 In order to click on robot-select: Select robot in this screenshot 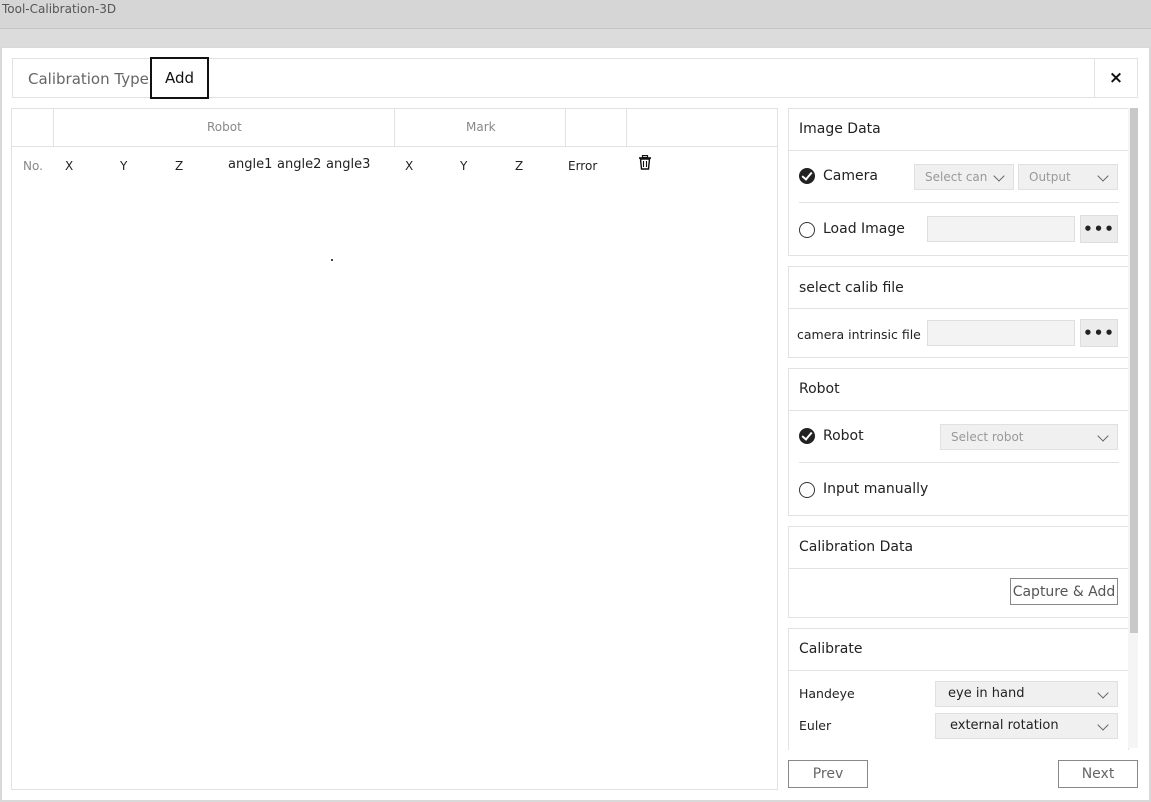, I will do `click(1029, 437)`.